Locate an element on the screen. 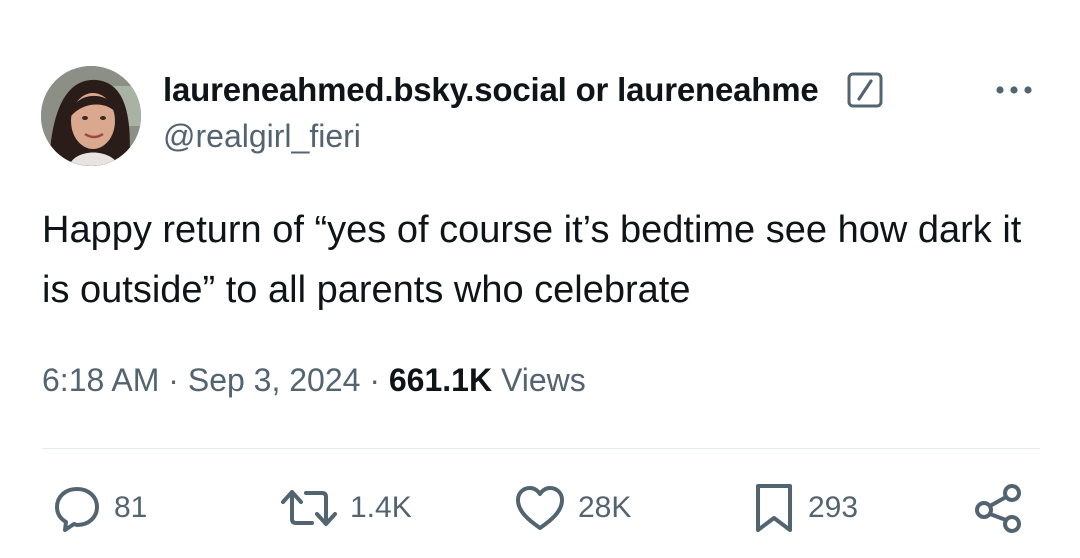  display-name: laureneahmed.bsky.social or laureneahme is located at coordinates (491, 90).